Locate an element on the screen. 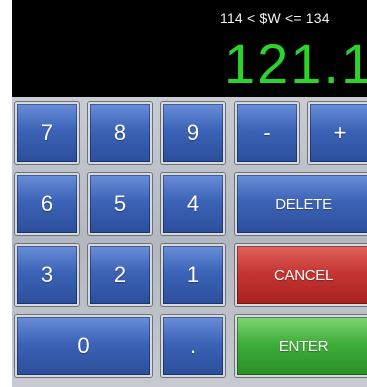 Image resolution: width=367 pixels, height=387 pixels. key-2-label: 2 is located at coordinates (120, 274).